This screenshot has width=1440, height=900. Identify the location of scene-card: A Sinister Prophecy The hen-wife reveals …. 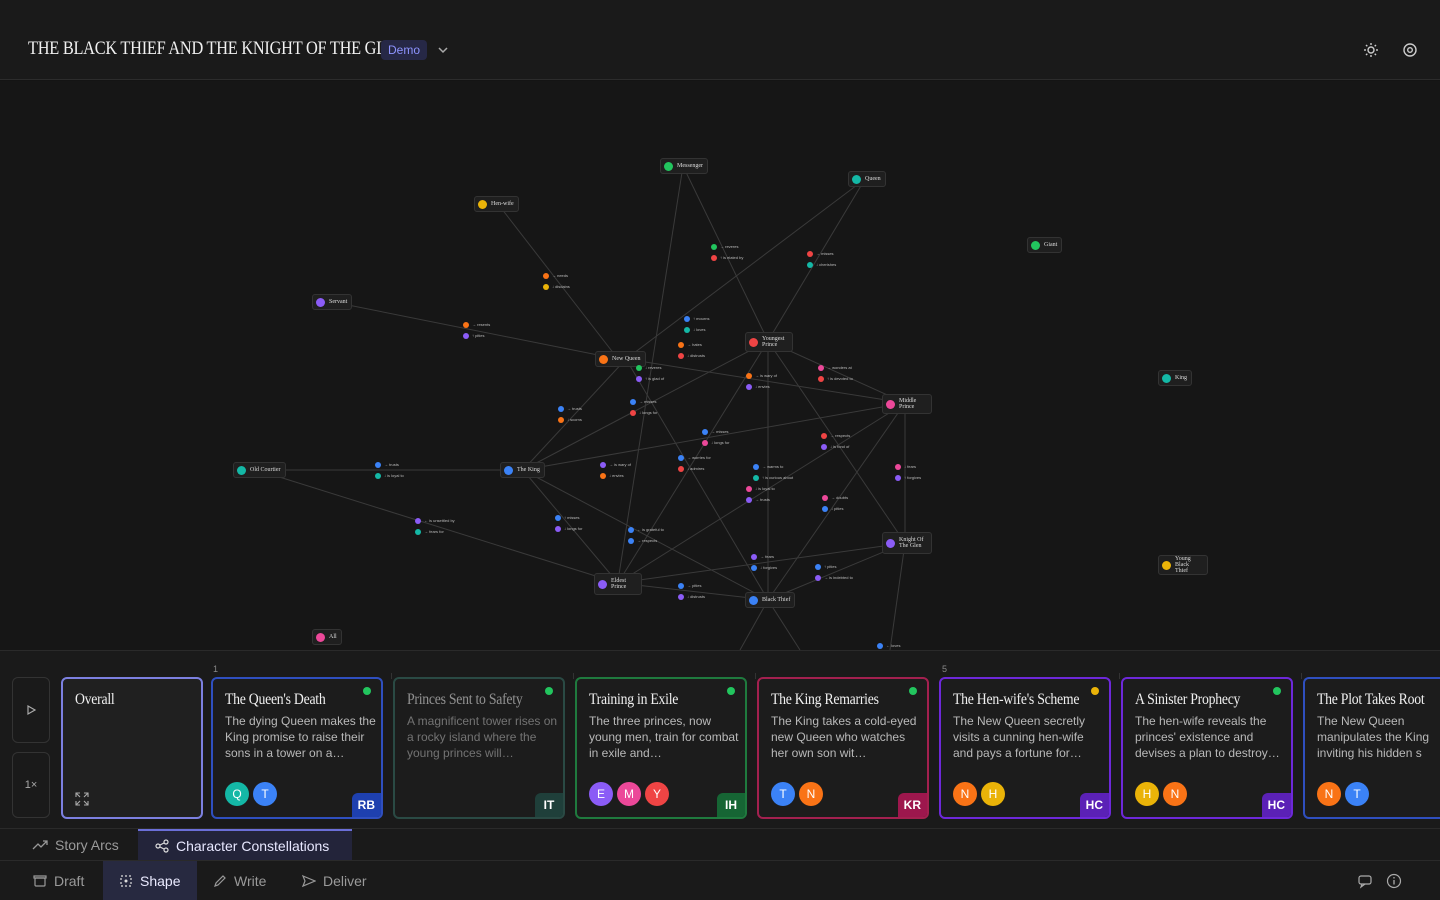
(1207, 748).